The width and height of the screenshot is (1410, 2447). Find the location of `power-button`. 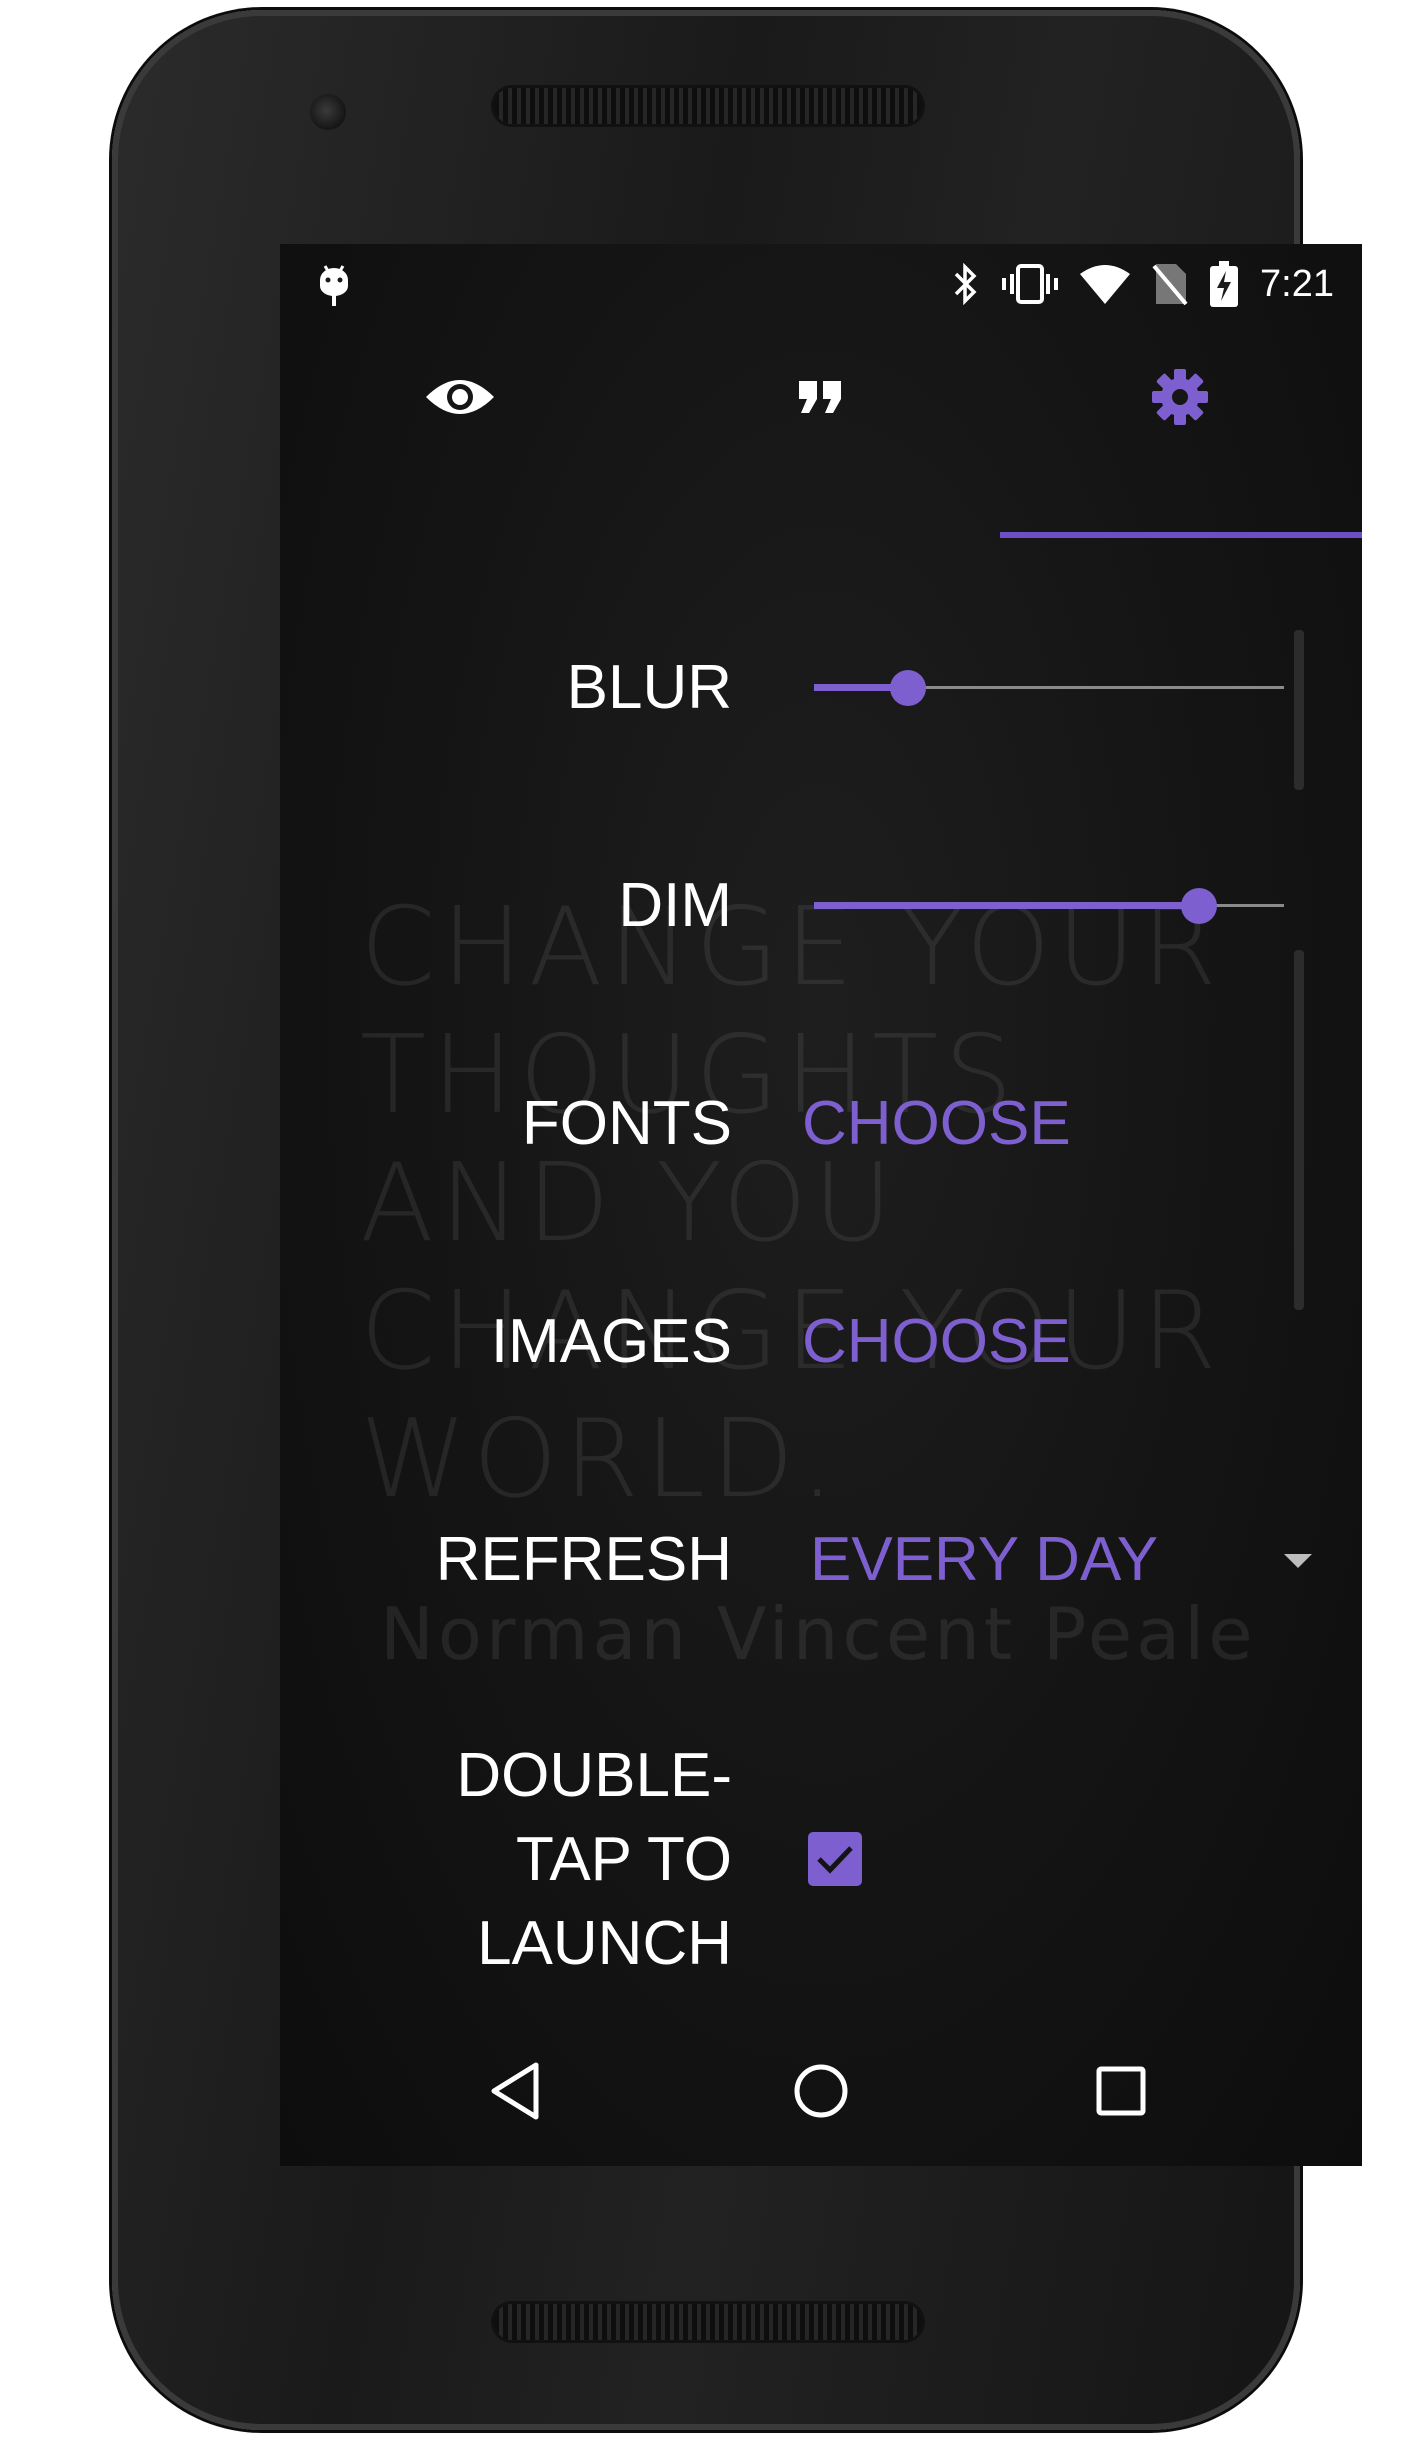

power-button is located at coordinates (1299, 710).